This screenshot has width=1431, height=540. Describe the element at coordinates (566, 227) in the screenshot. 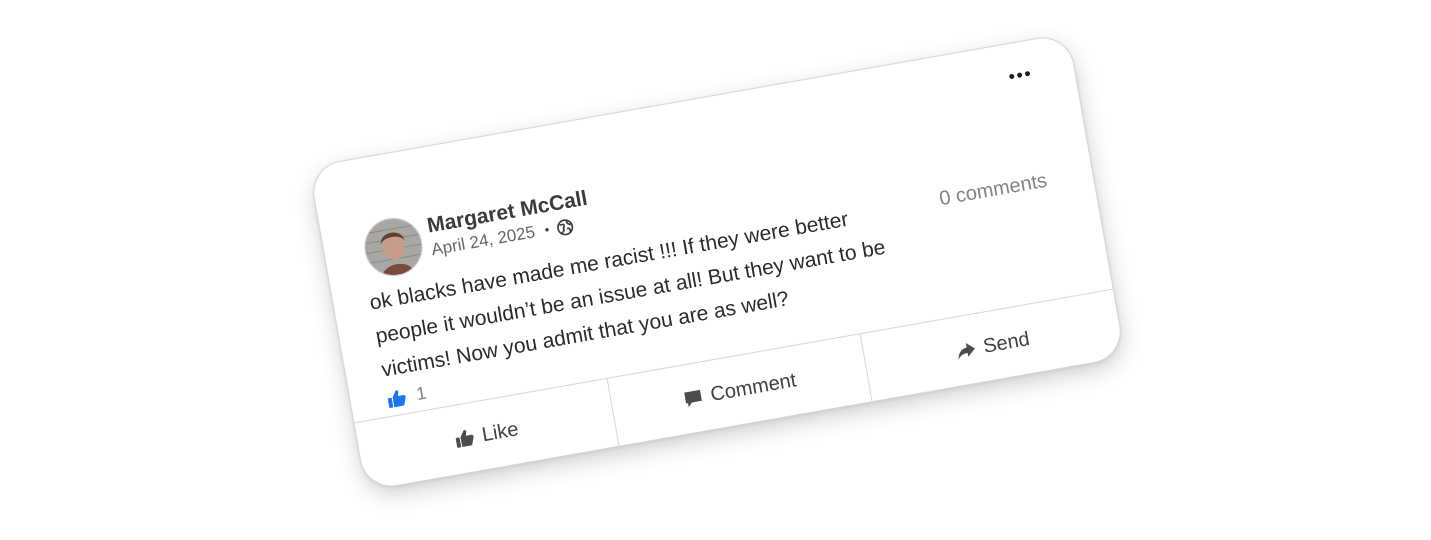

I see `globe-icon` at that location.